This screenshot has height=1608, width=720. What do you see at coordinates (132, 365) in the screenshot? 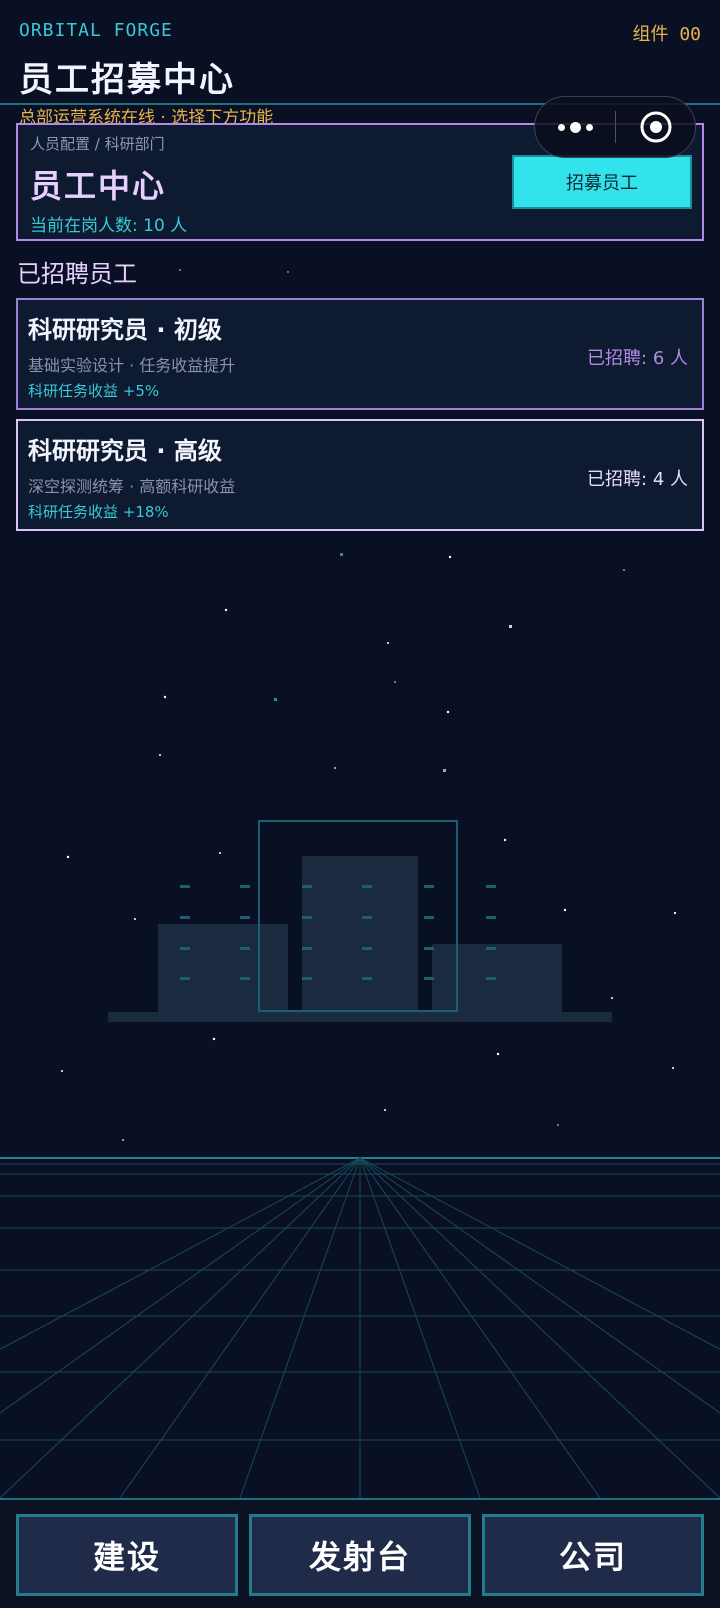
I see `staff-description: 基础实验设计 · 任务收益提升` at bounding box center [132, 365].